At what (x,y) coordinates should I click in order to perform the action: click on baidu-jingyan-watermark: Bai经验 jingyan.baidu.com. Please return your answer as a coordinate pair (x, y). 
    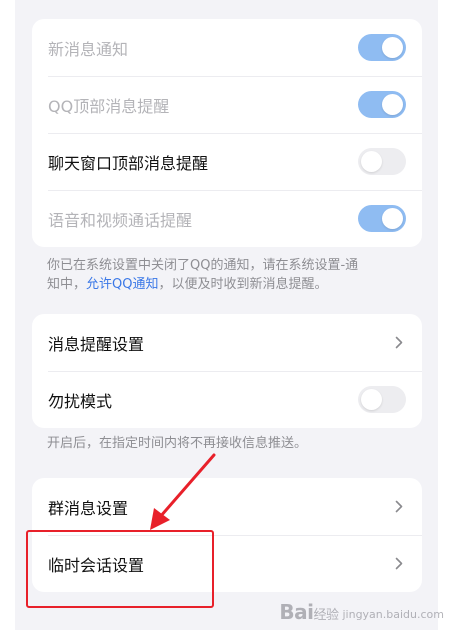
    Looking at the image, I should click on (361, 612).